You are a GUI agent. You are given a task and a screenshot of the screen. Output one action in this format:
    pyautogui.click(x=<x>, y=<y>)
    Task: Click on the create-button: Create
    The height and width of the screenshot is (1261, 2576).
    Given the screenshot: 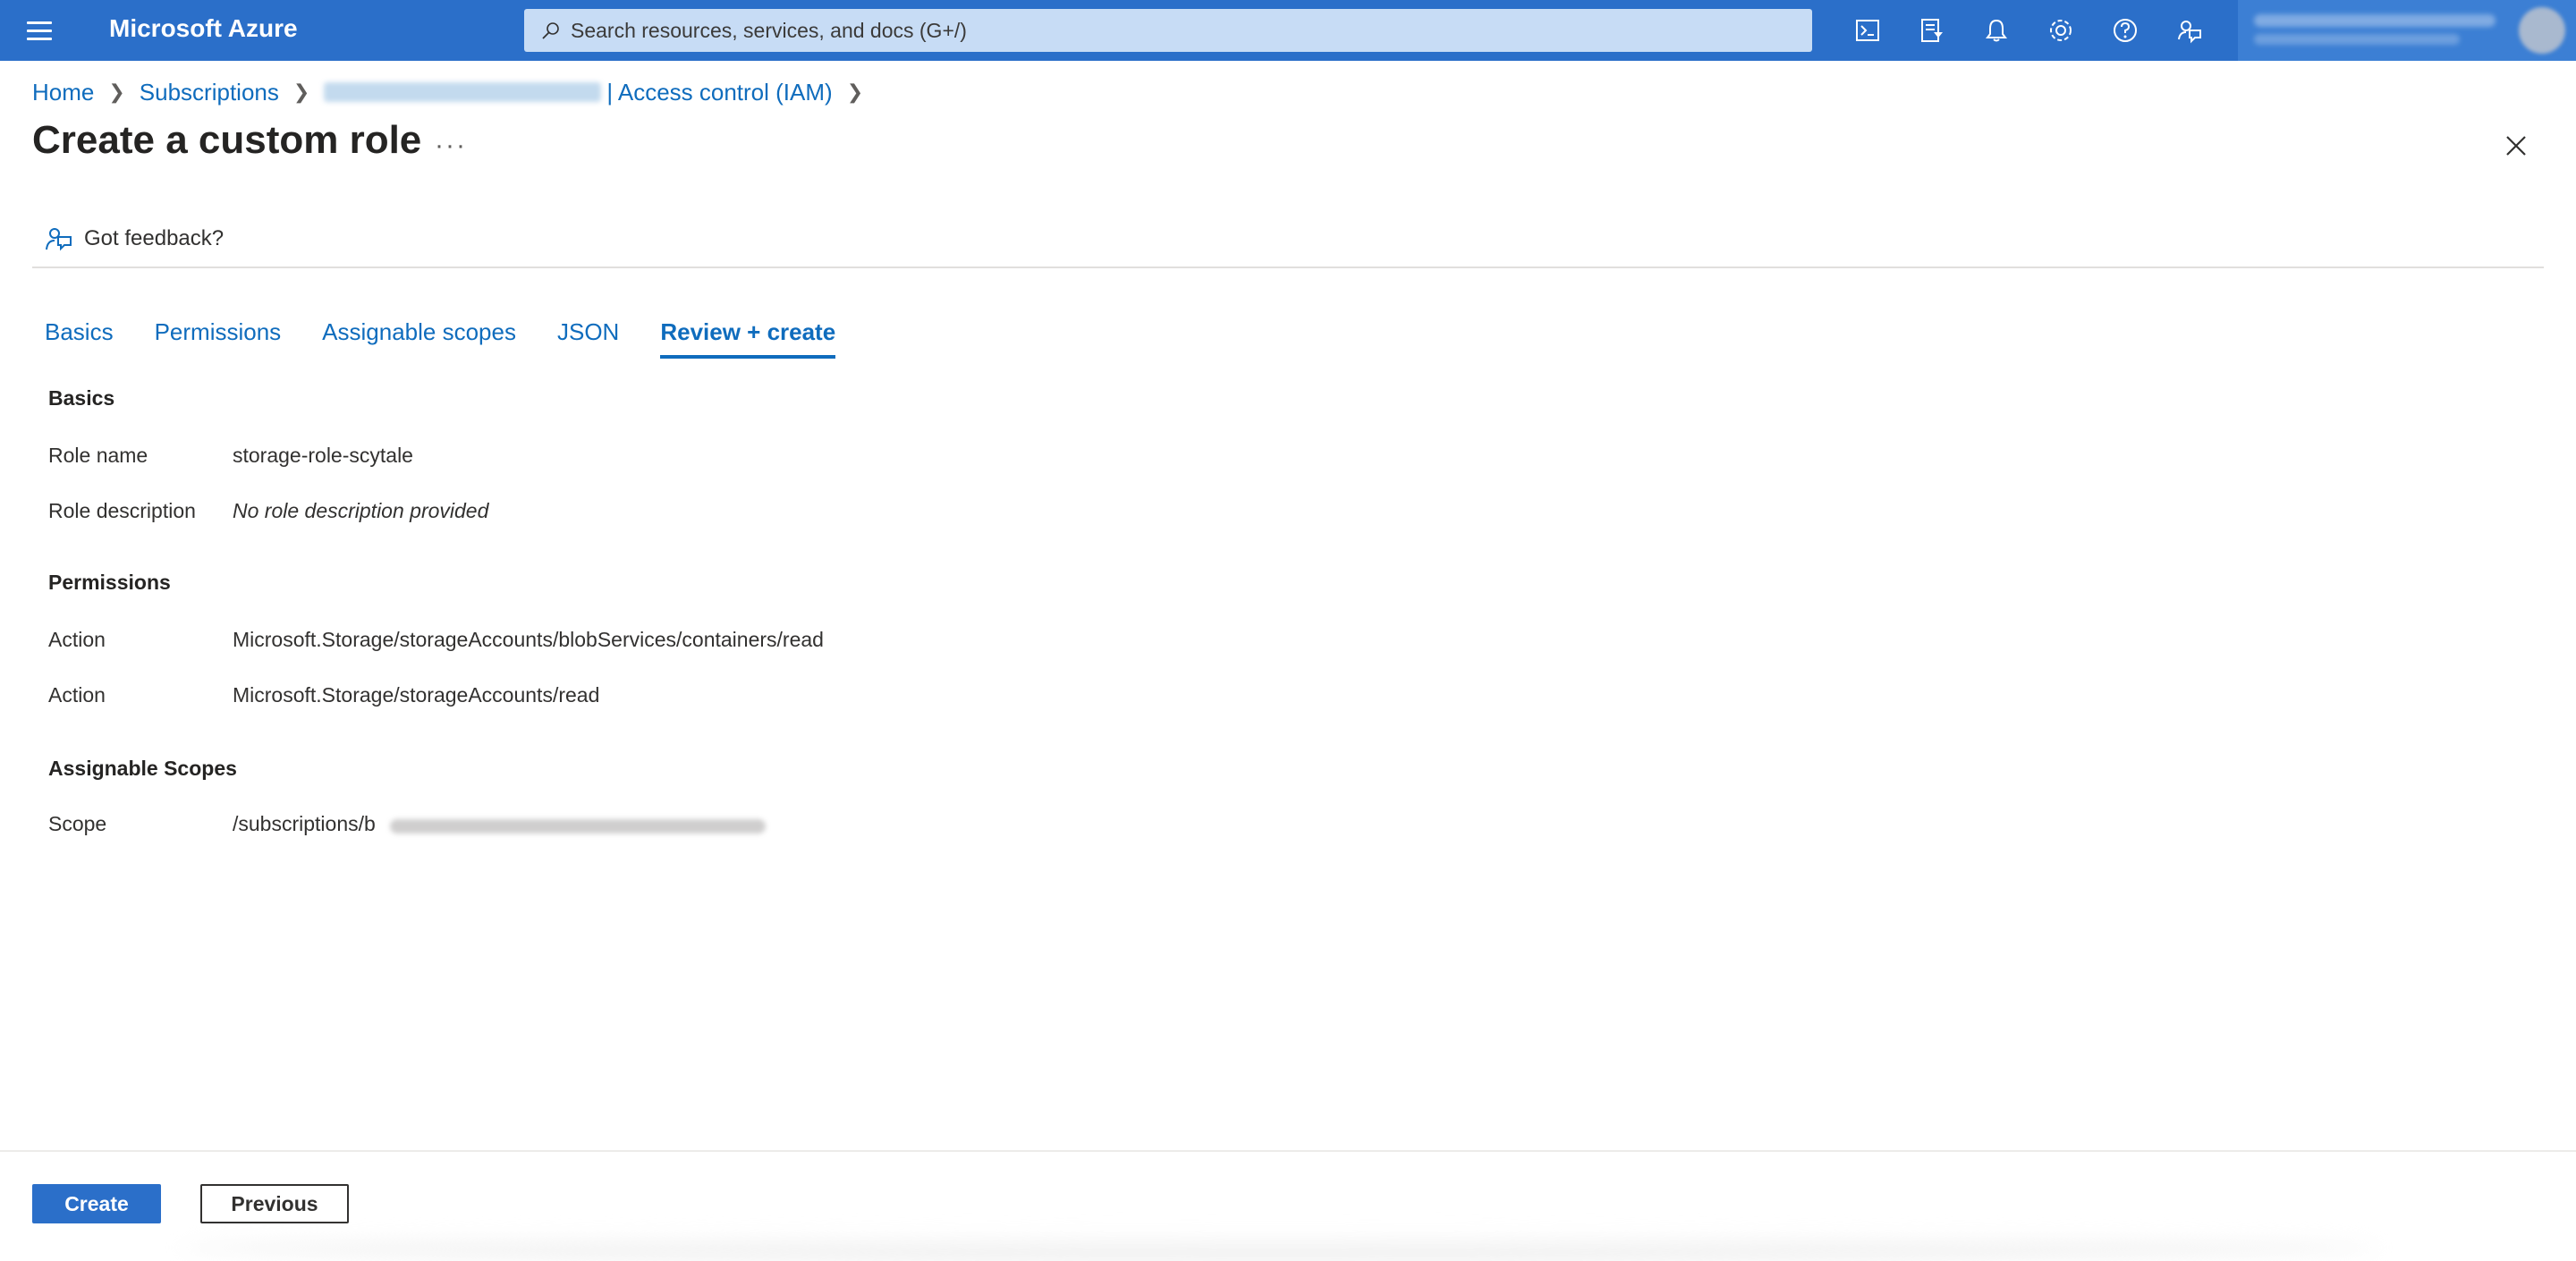 What is the action you would take?
    pyautogui.click(x=96, y=1204)
    